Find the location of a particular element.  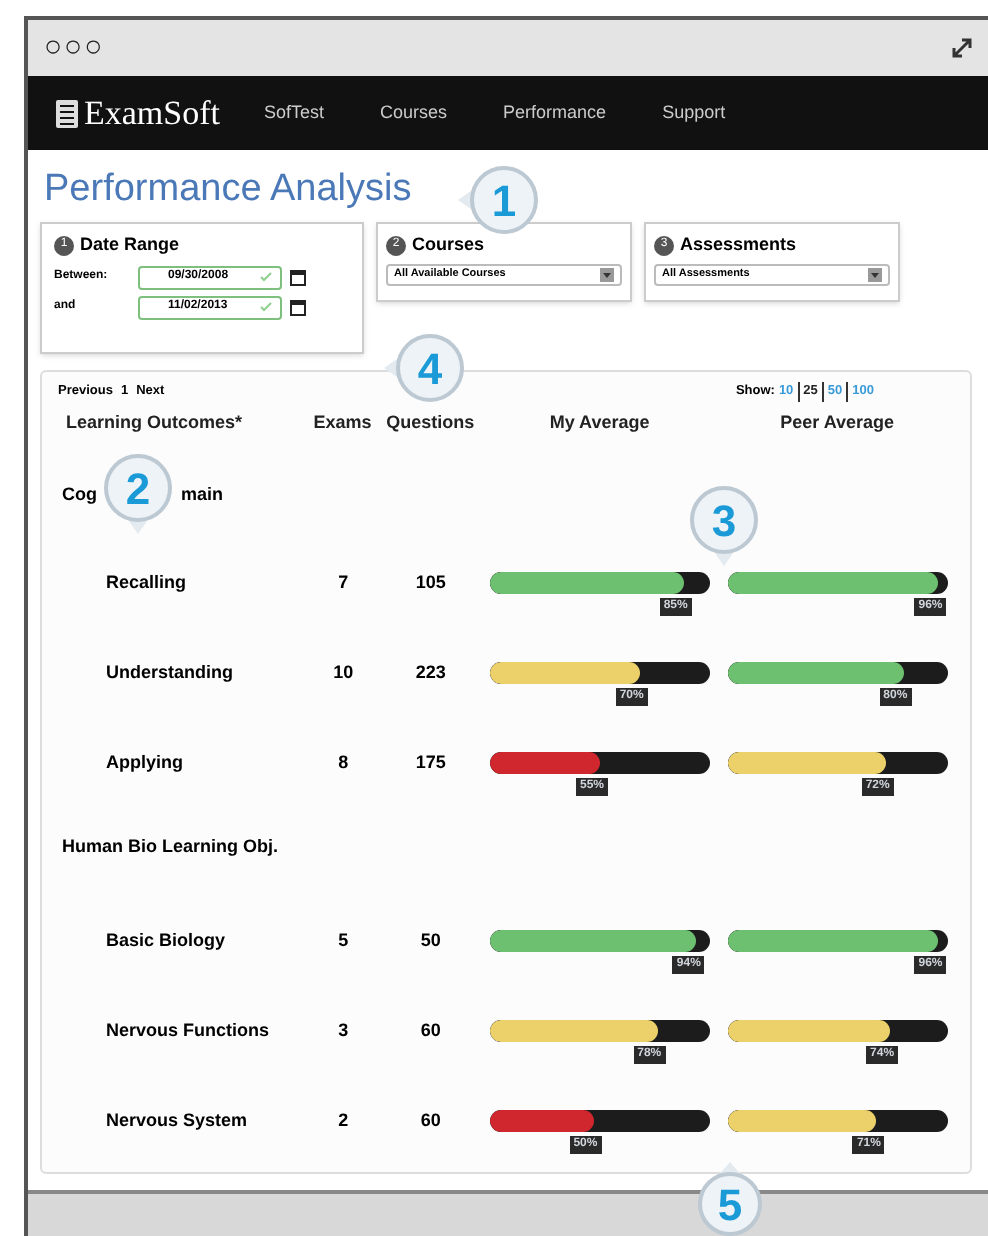

questions-count: 175 is located at coordinates (430, 763).